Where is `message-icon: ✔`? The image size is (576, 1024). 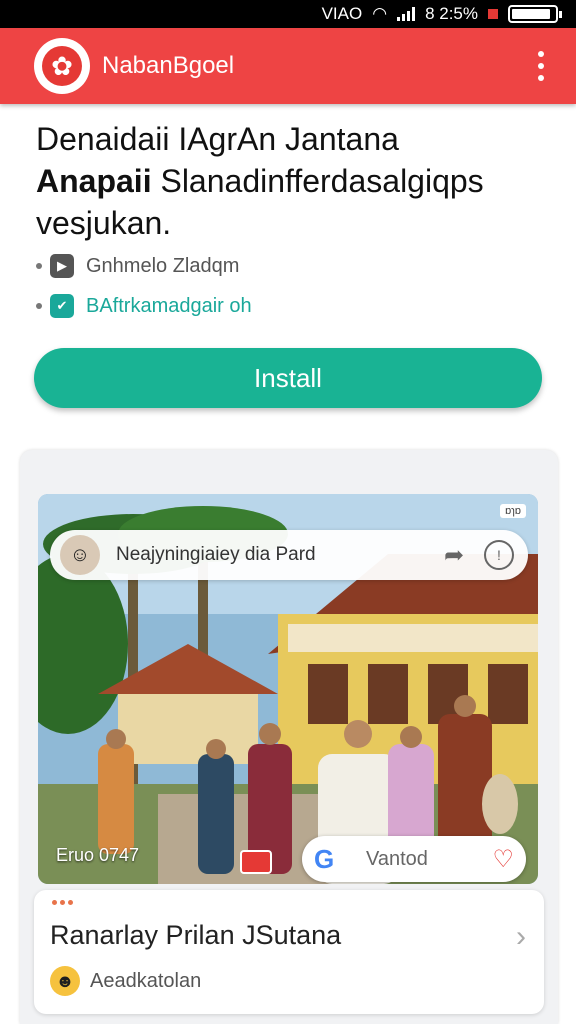
message-icon: ✔ is located at coordinates (62, 306).